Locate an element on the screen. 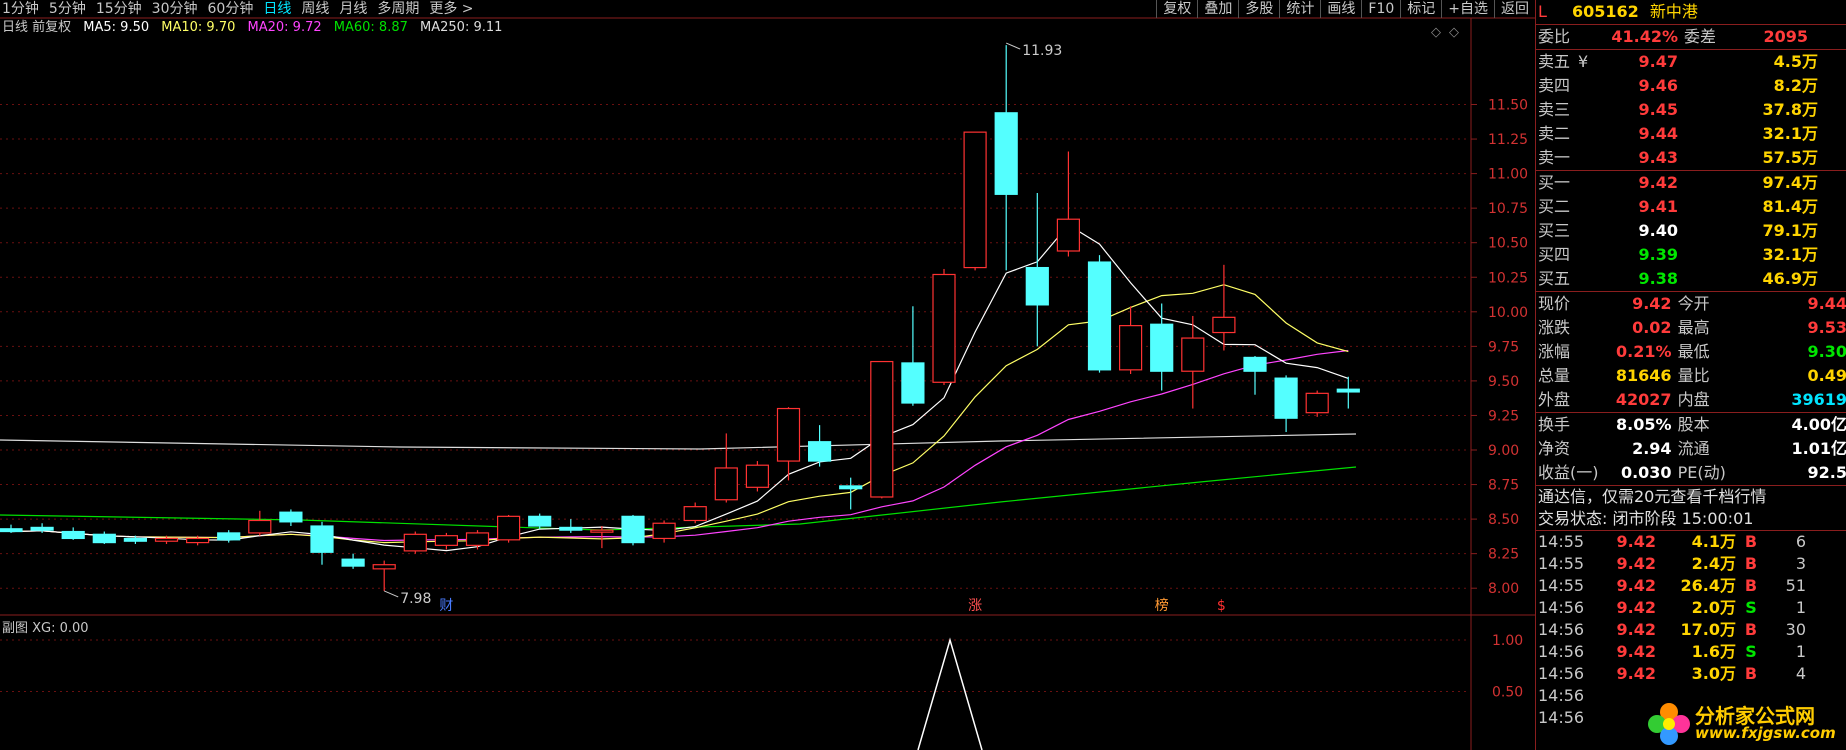  stat-value: 0.030 is located at coordinates (1646, 472).